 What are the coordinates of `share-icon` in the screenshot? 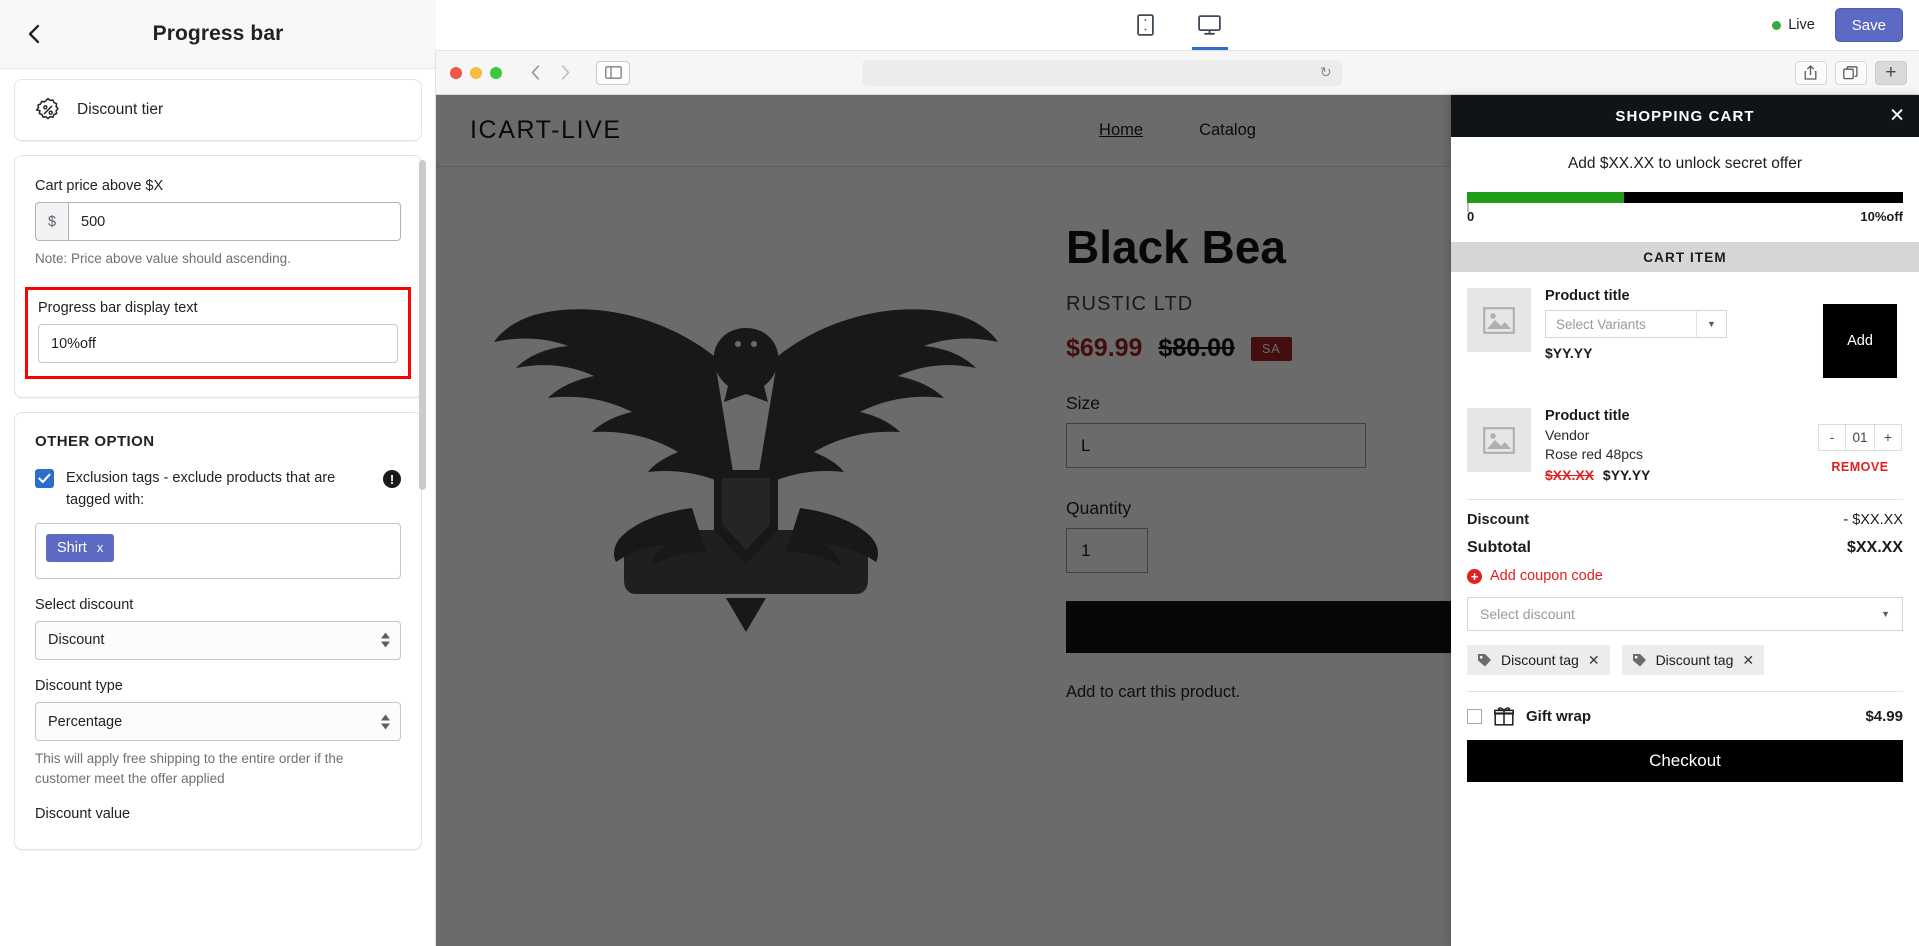 It's located at (1811, 72).